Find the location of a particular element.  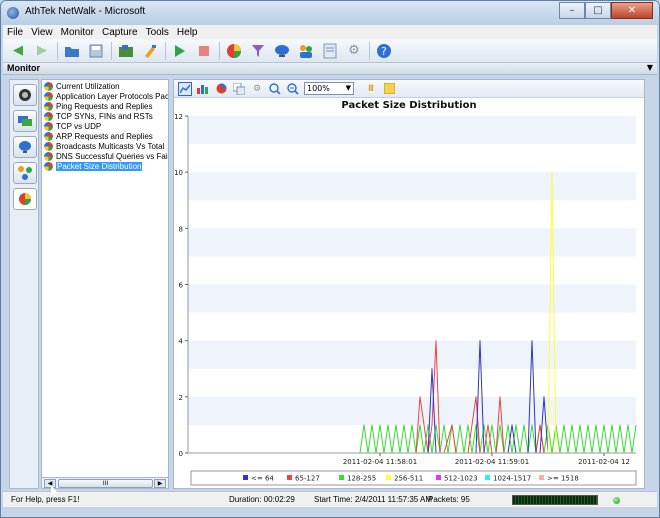

document-icon is located at coordinates (330, 51).